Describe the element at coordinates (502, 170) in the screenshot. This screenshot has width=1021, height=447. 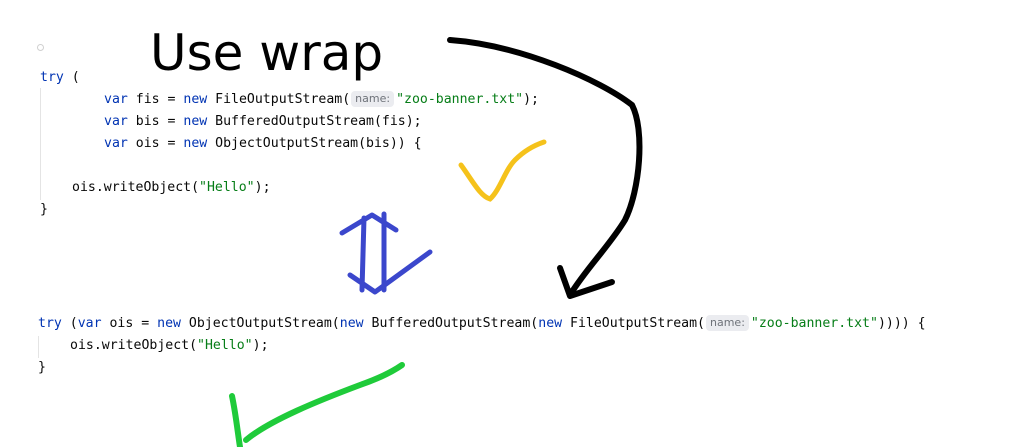
I see `yellow-check-icon` at that location.